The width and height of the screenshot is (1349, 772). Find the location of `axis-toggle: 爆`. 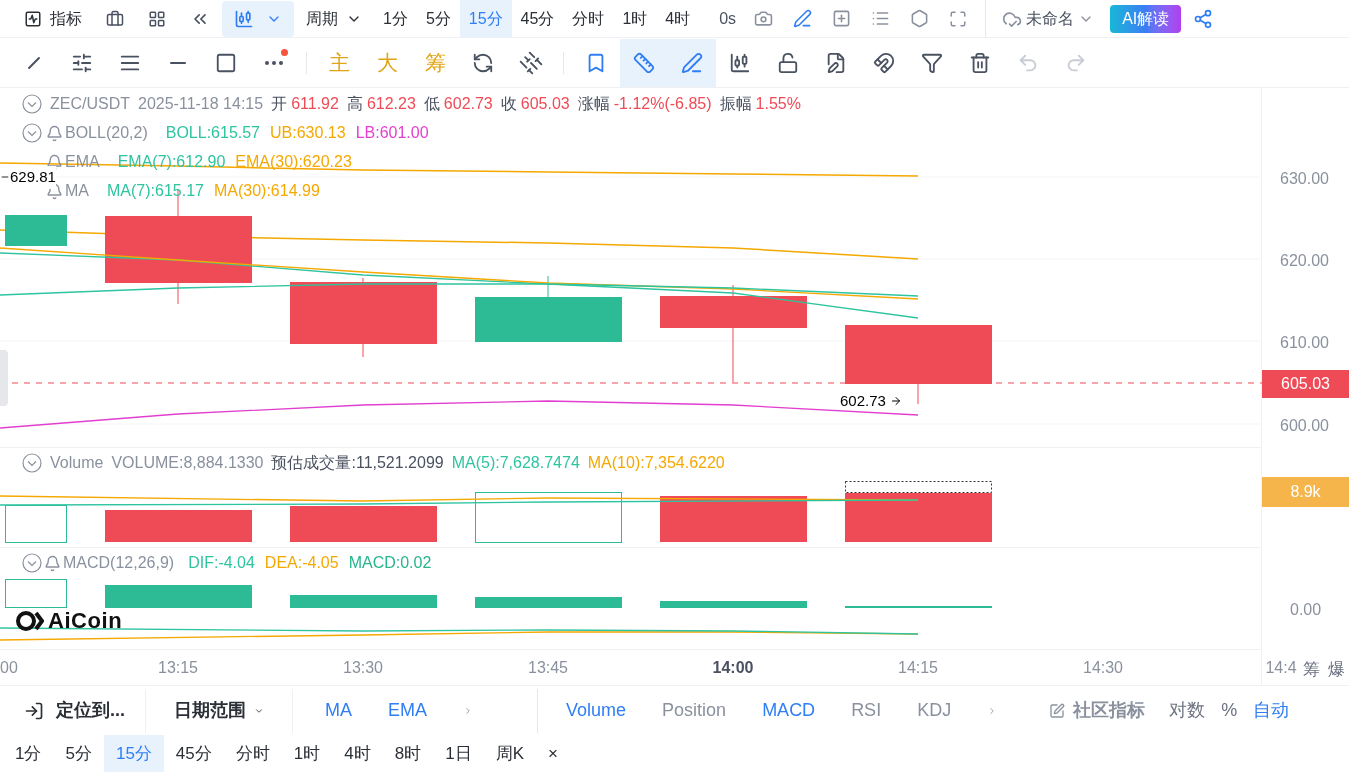

axis-toggle: 爆 is located at coordinates (1336, 669).